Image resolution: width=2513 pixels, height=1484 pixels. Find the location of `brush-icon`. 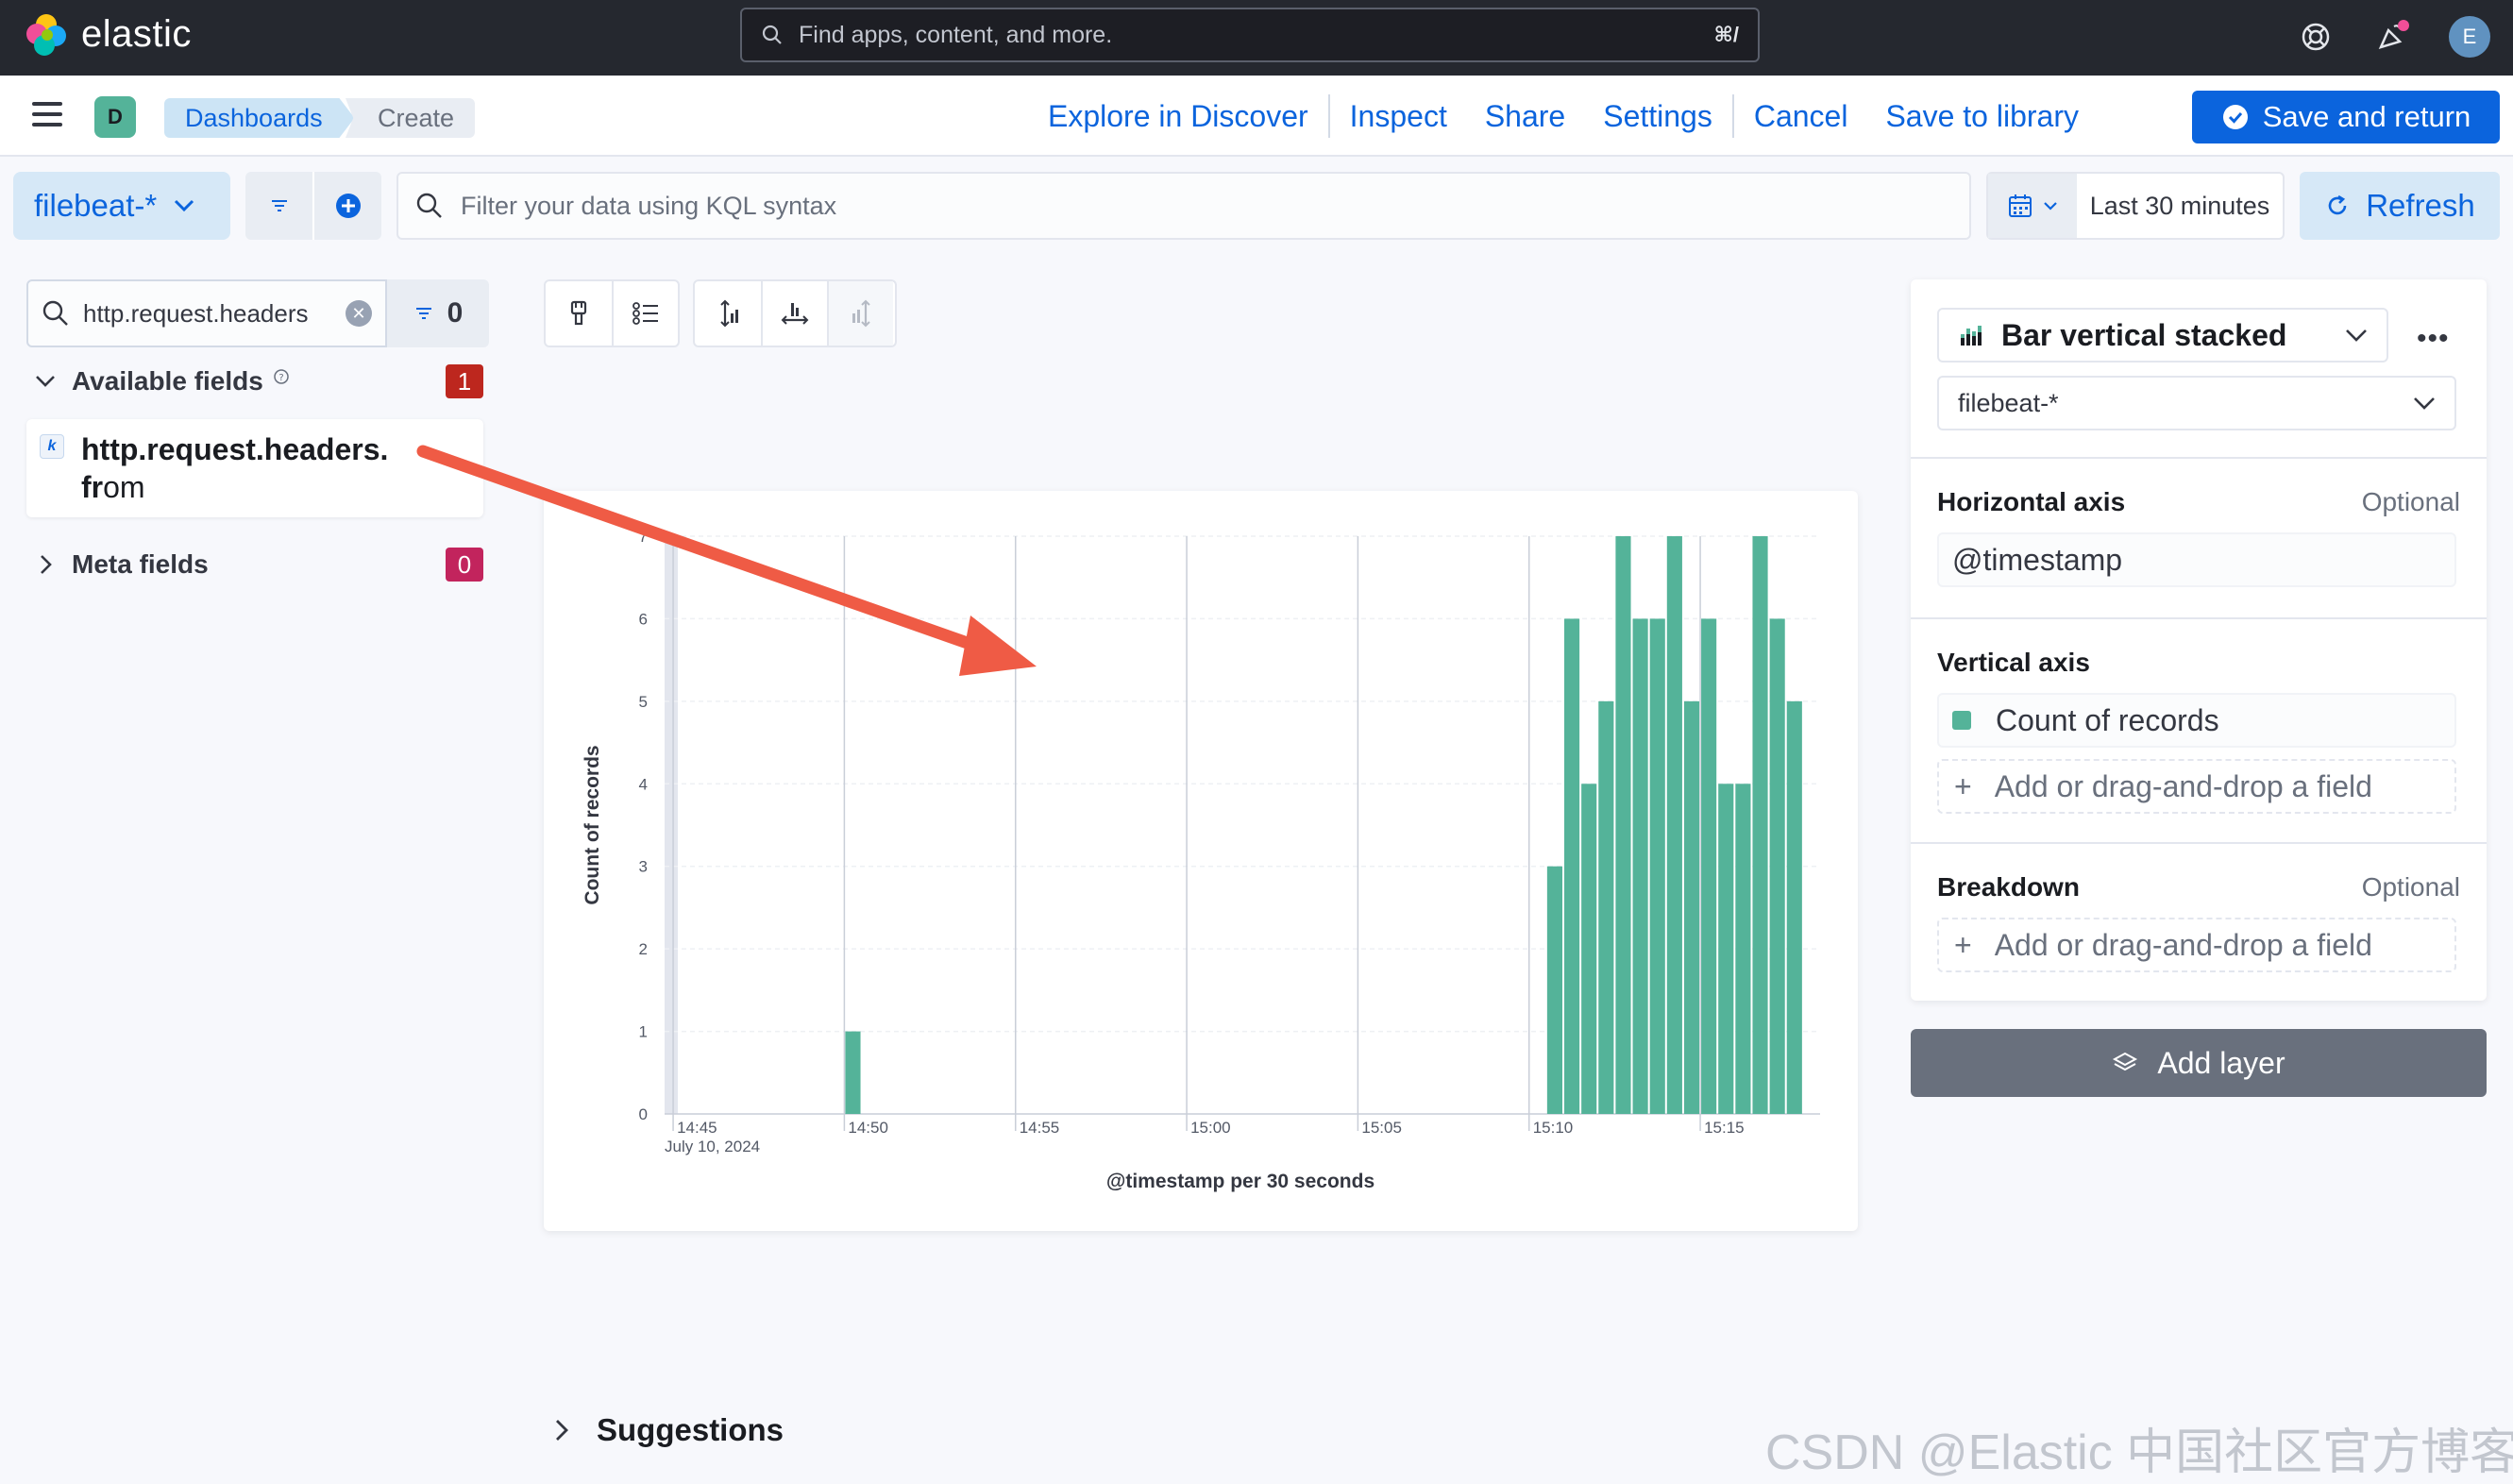

brush-icon is located at coordinates (579, 313).